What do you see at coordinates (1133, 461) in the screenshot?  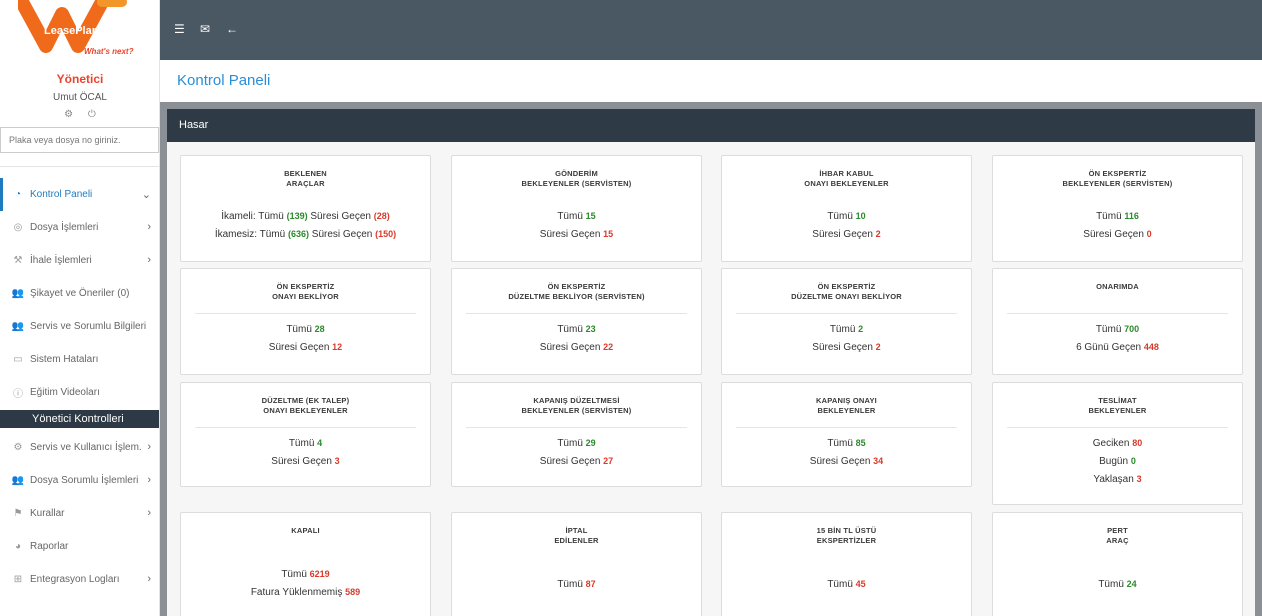 I see `count-total: 0` at bounding box center [1133, 461].